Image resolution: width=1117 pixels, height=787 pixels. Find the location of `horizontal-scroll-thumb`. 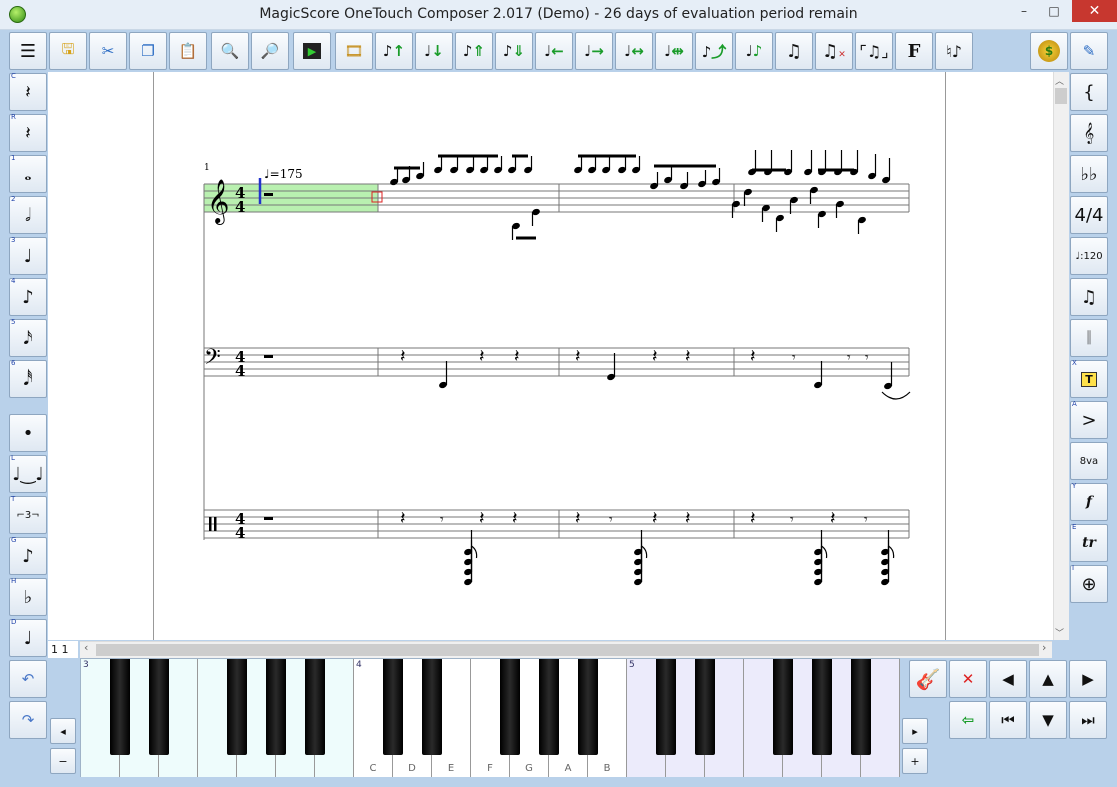

horizontal-scroll-thumb is located at coordinates (567, 650).